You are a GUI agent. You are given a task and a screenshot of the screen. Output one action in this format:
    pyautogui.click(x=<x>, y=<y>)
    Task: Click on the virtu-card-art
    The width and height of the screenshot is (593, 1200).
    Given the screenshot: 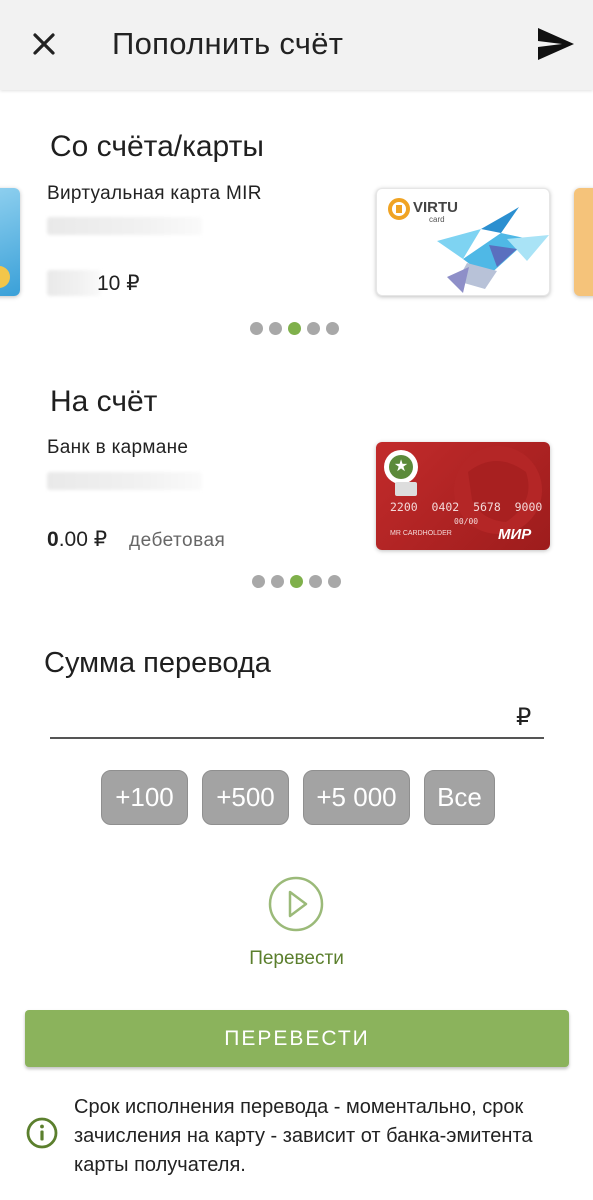 What is the action you would take?
    pyautogui.click(x=468, y=245)
    